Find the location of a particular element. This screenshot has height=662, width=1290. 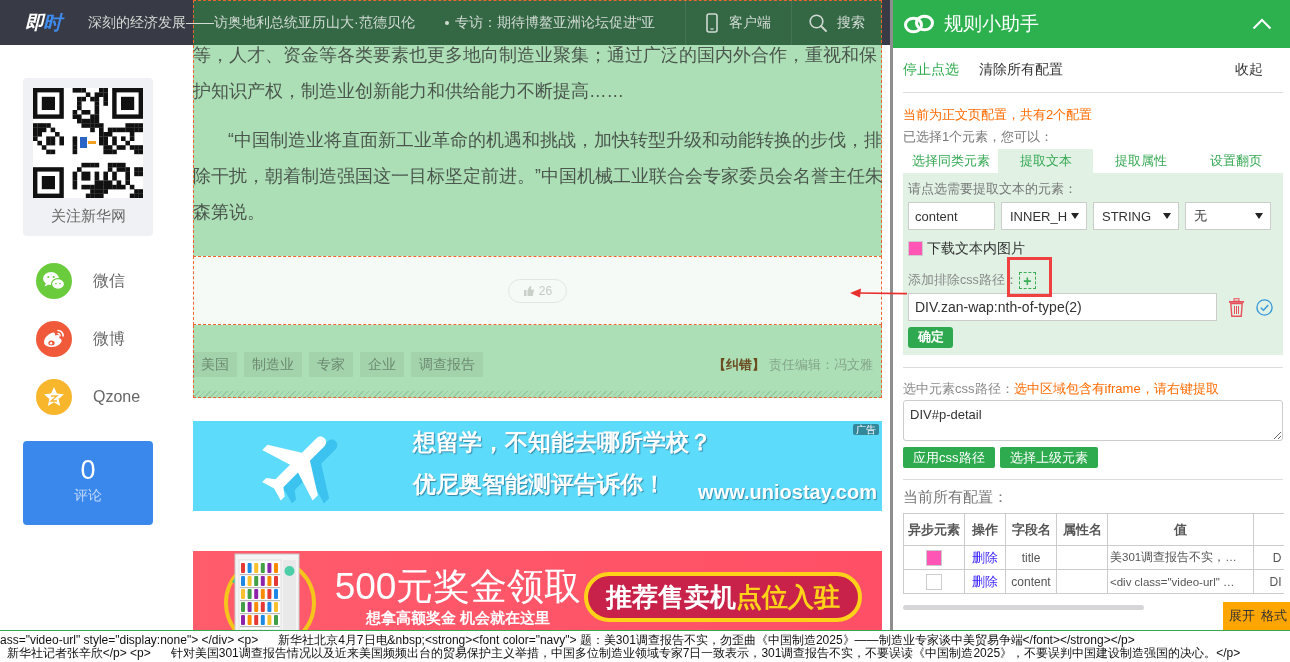

toolbar-button: 格式 is located at coordinates (1271, 616).